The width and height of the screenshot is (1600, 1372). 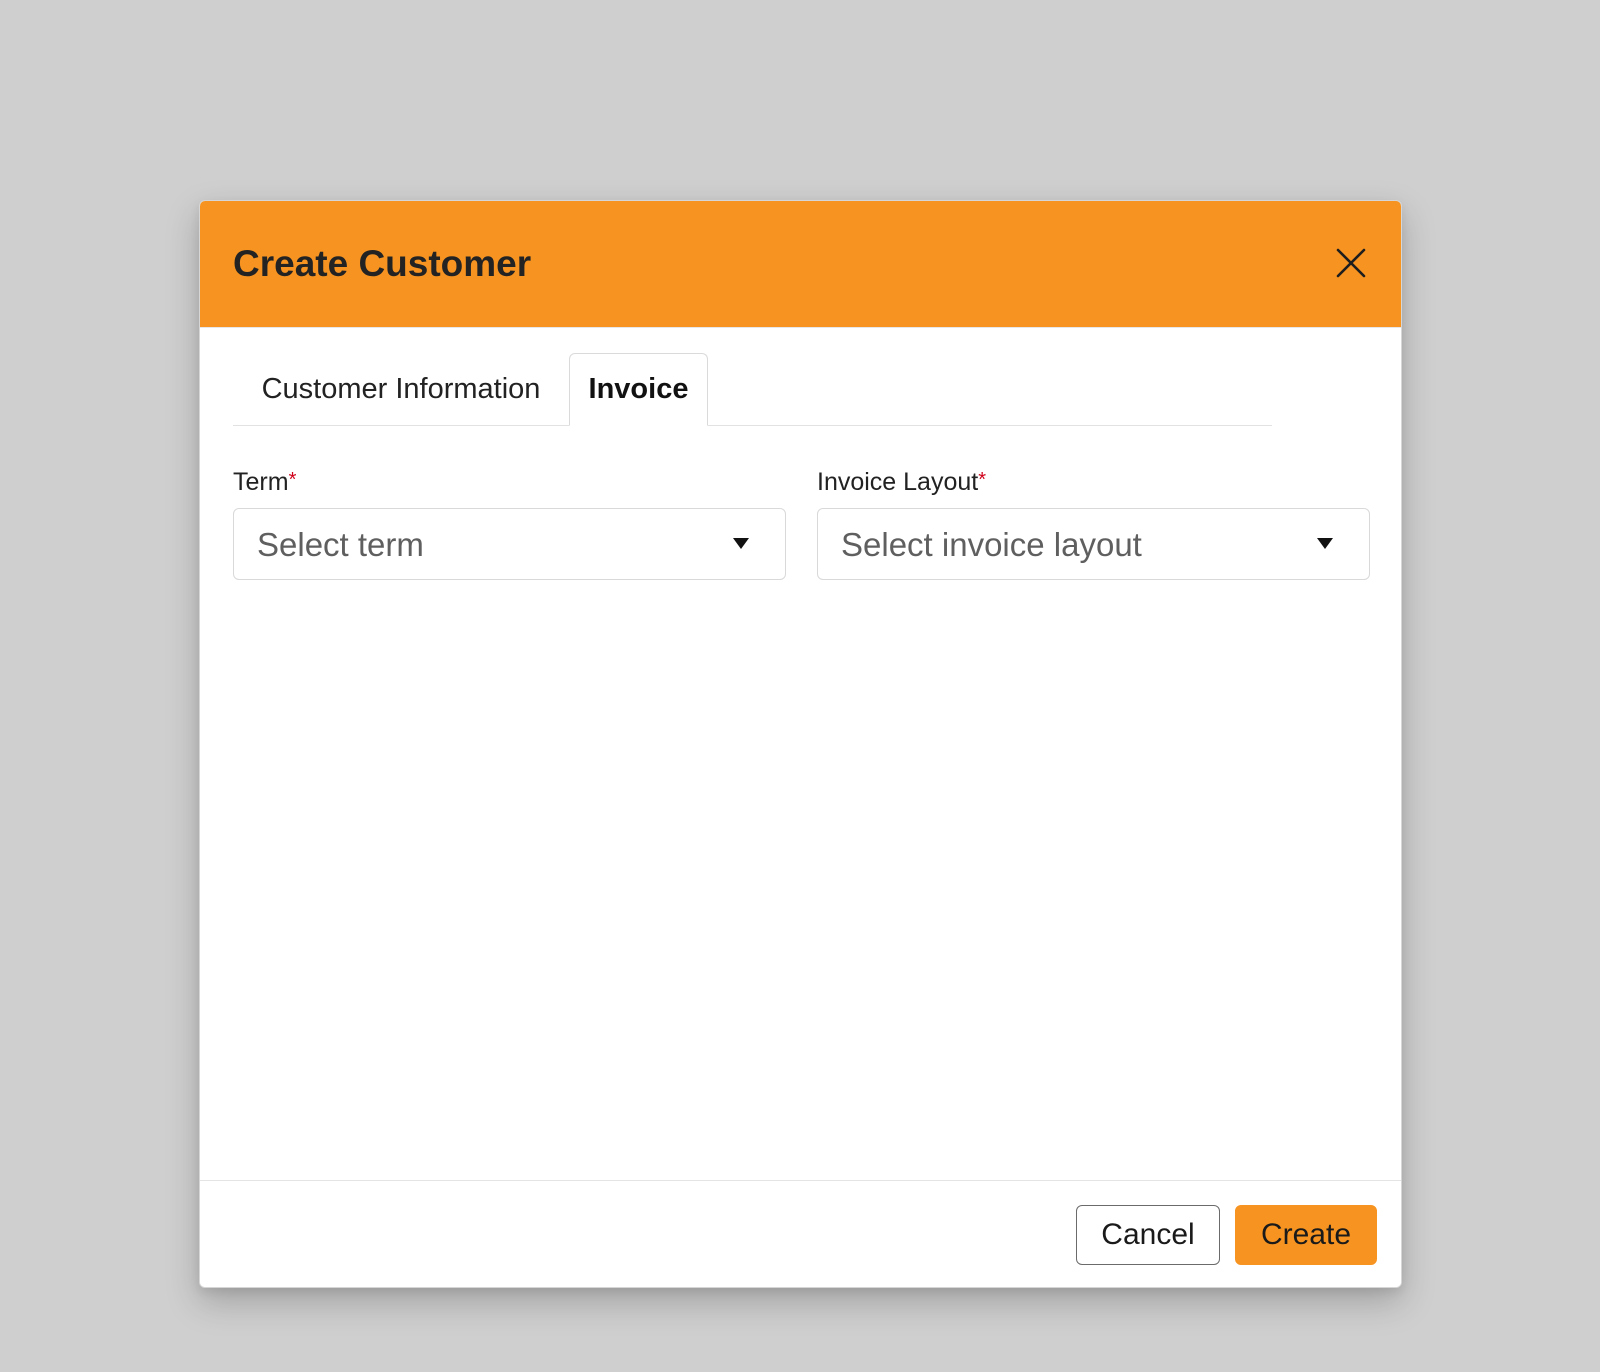 I want to click on close-button, so click(x=1351, y=263).